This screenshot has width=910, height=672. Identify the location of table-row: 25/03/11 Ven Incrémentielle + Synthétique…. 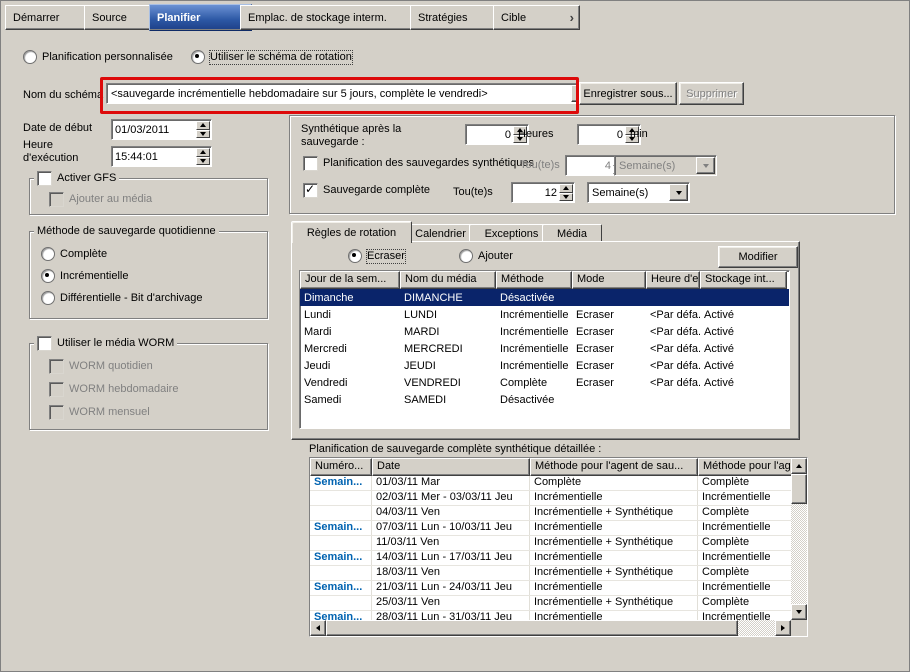
(550, 603).